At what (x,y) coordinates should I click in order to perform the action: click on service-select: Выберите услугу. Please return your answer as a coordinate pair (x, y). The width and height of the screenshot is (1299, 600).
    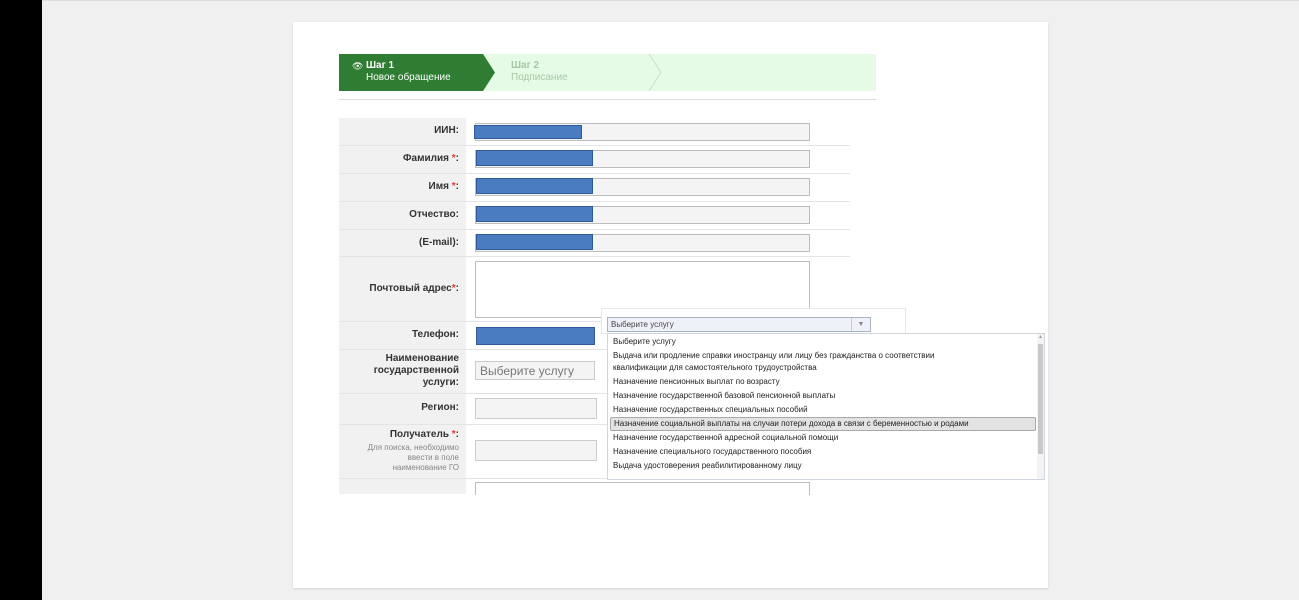
    Looking at the image, I should click on (535, 370).